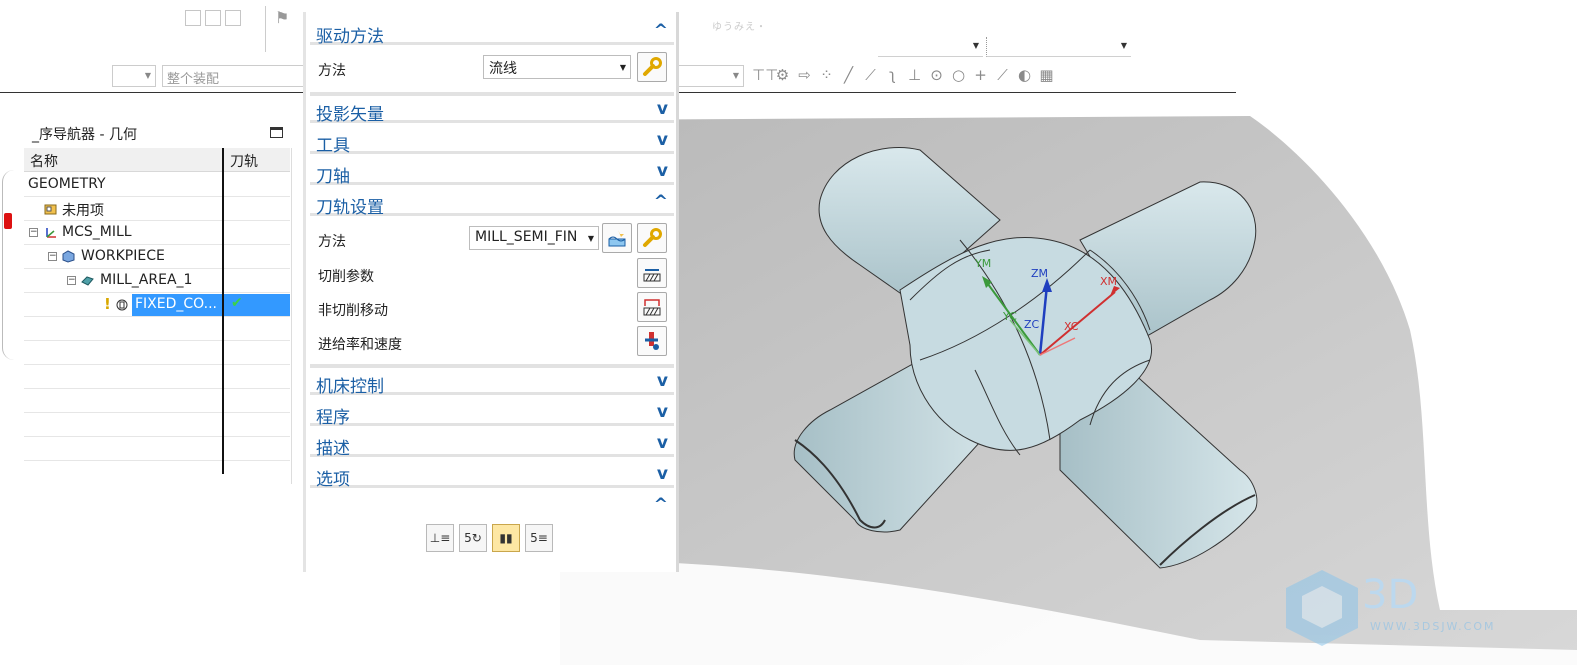 This screenshot has width=1577, height=665. I want to click on verify-button: ▮▮, so click(506, 538).